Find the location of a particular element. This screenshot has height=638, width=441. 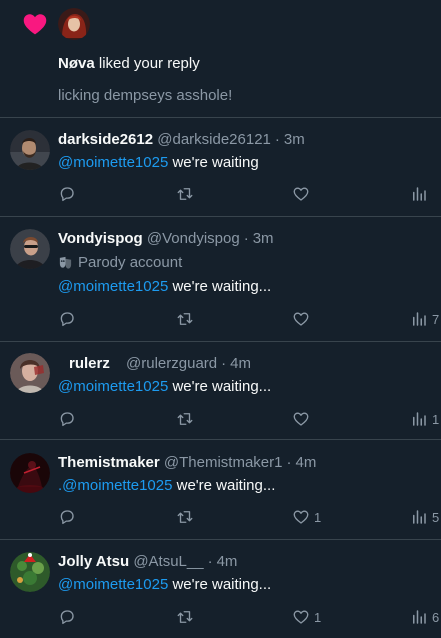

tweet-header: Themistmaker @Themistmaker1 · 4m is located at coordinates (187, 462).